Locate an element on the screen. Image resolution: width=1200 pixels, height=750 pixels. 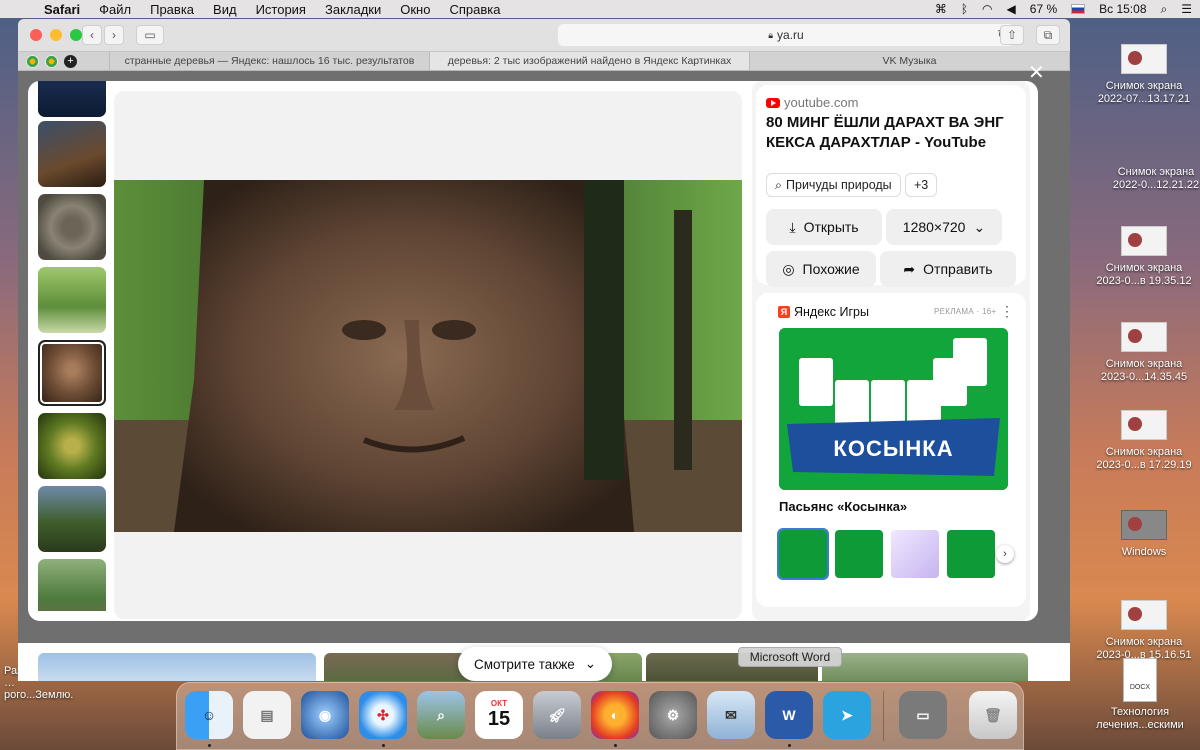
back-button: ‹ is located at coordinates (92, 35).